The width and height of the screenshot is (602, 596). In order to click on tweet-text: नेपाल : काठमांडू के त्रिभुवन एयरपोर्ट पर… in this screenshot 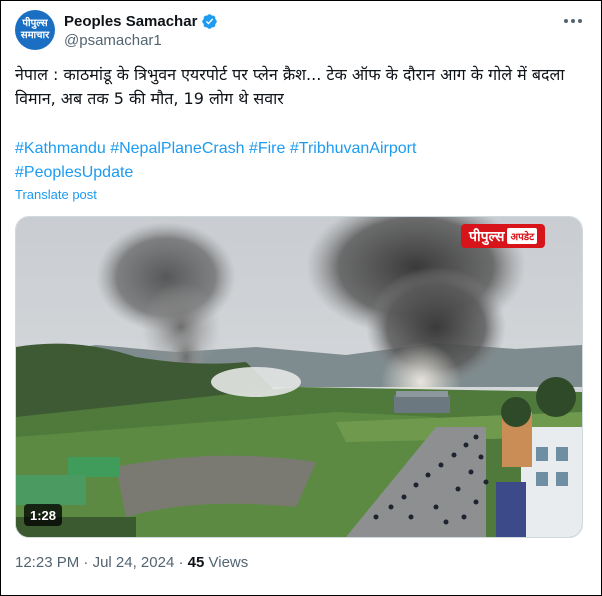, I will do `click(301, 87)`.